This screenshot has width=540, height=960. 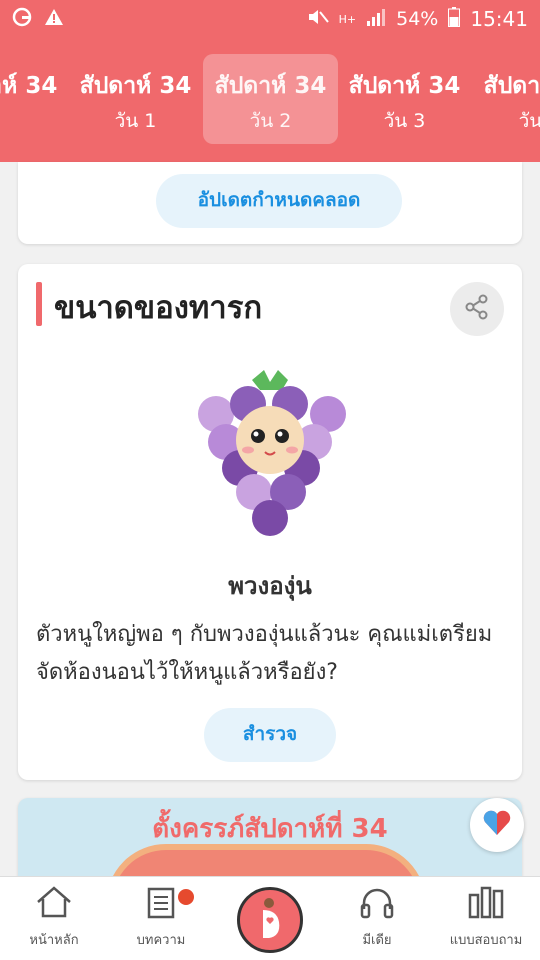 I want to click on share-button, so click(x=477, y=309).